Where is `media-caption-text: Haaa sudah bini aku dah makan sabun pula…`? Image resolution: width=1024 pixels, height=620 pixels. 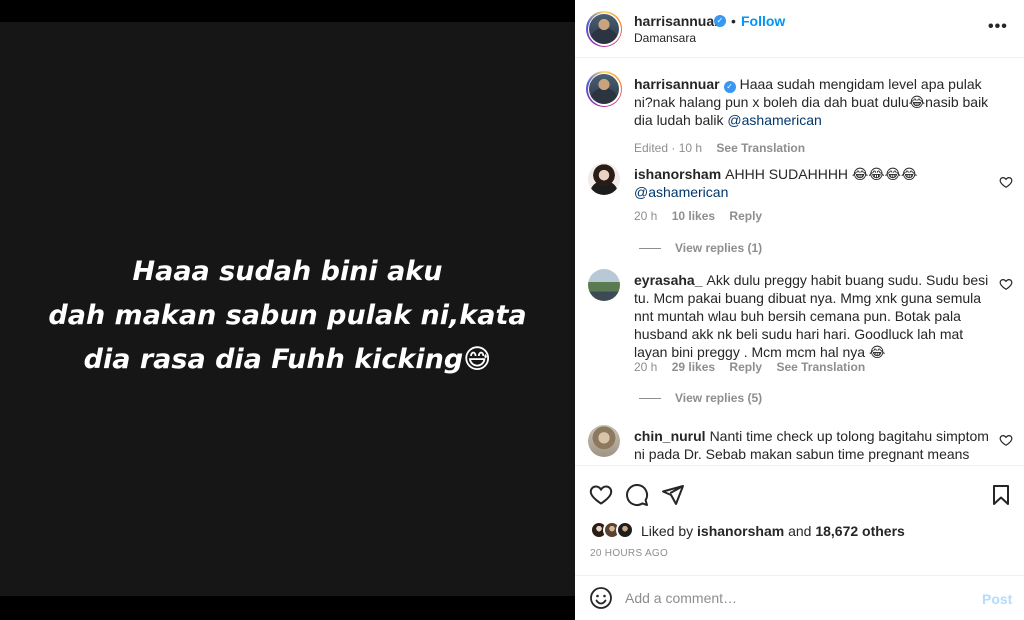
media-caption-text: Haaa sudah bini aku dah makan sabun pula… is located at coordinates (288, 316).